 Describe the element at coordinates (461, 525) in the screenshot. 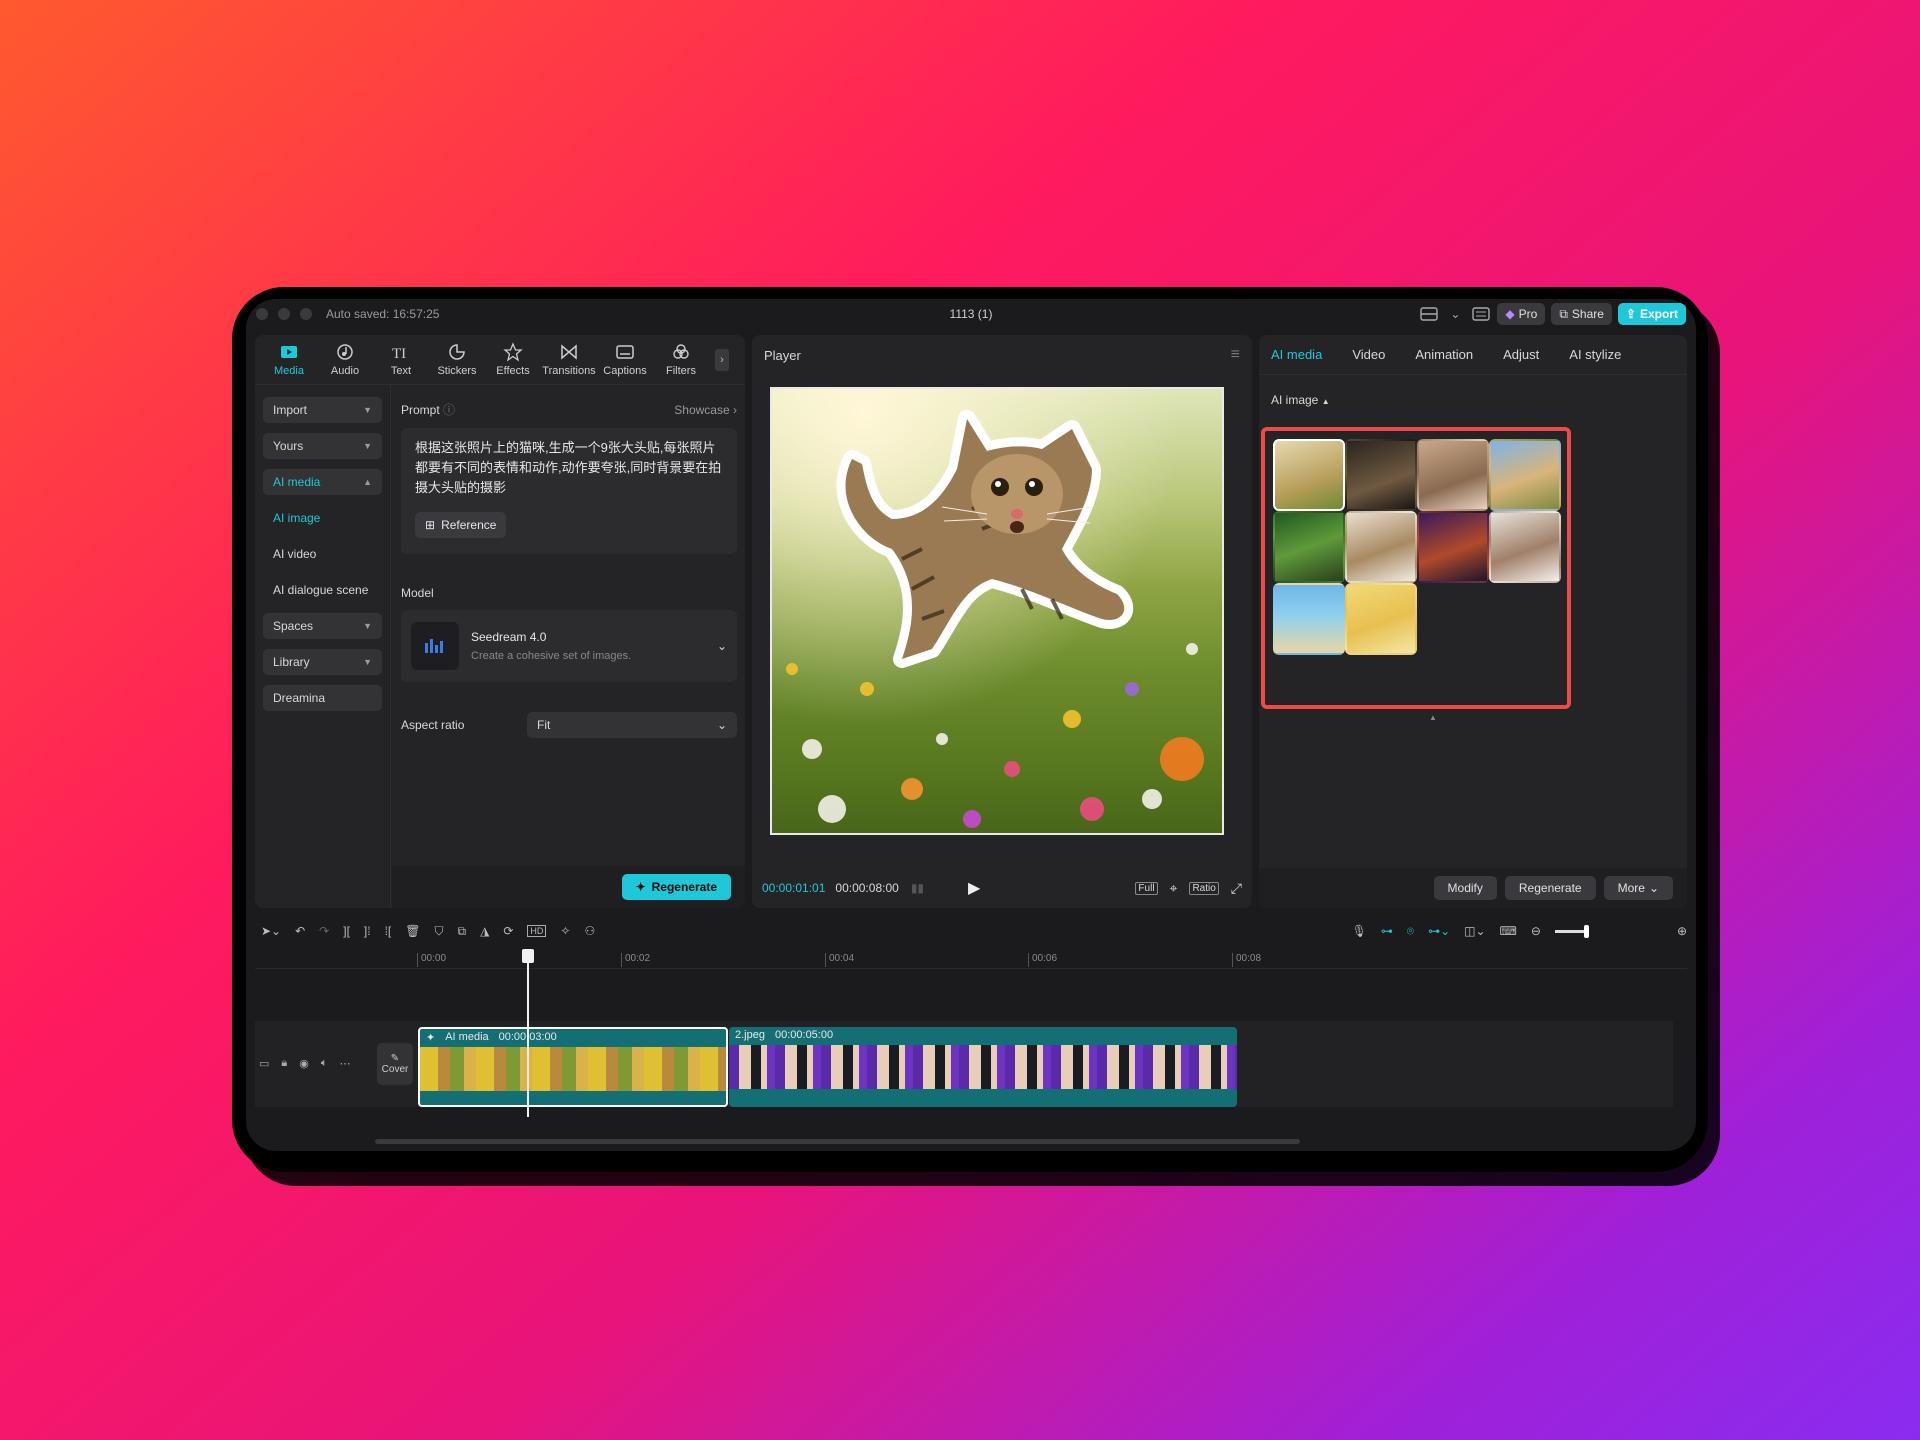

I see `reference-button: ⊞ Reference` at that location.